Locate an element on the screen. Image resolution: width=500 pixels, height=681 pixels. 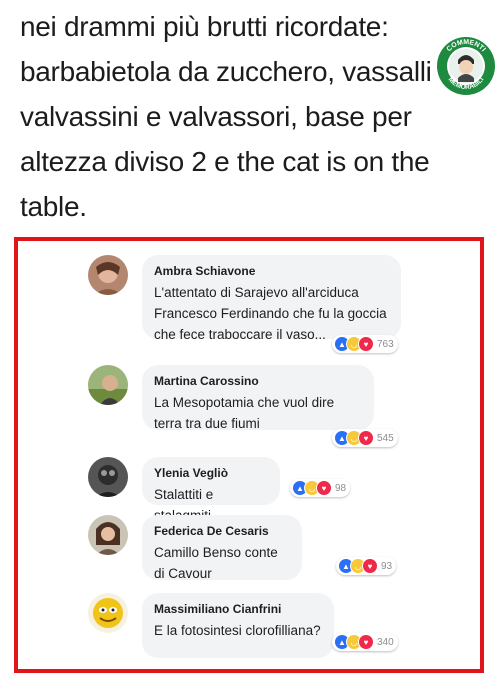
commenter-name: Federica De Cesaris is located at coordinates (222, 531).